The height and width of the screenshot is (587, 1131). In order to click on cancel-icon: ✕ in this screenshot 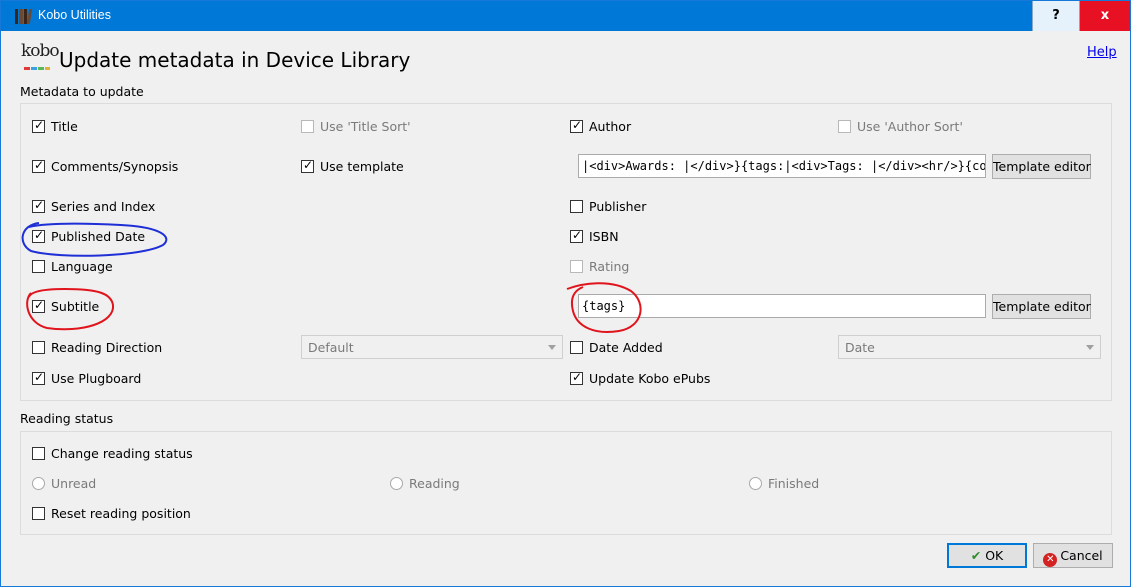, I will do `click(1050, 560)`.